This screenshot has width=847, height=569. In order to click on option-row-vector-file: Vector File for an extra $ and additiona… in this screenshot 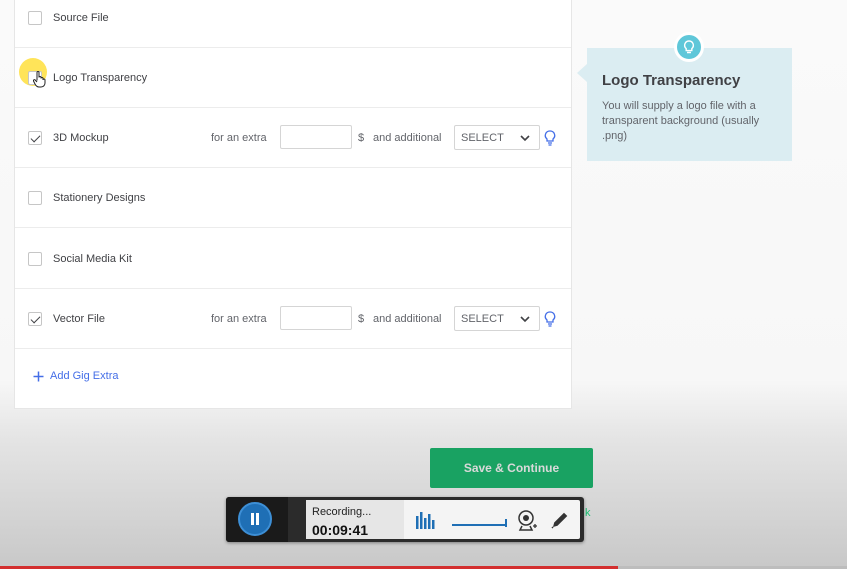, I will do `click(293, 319)`.